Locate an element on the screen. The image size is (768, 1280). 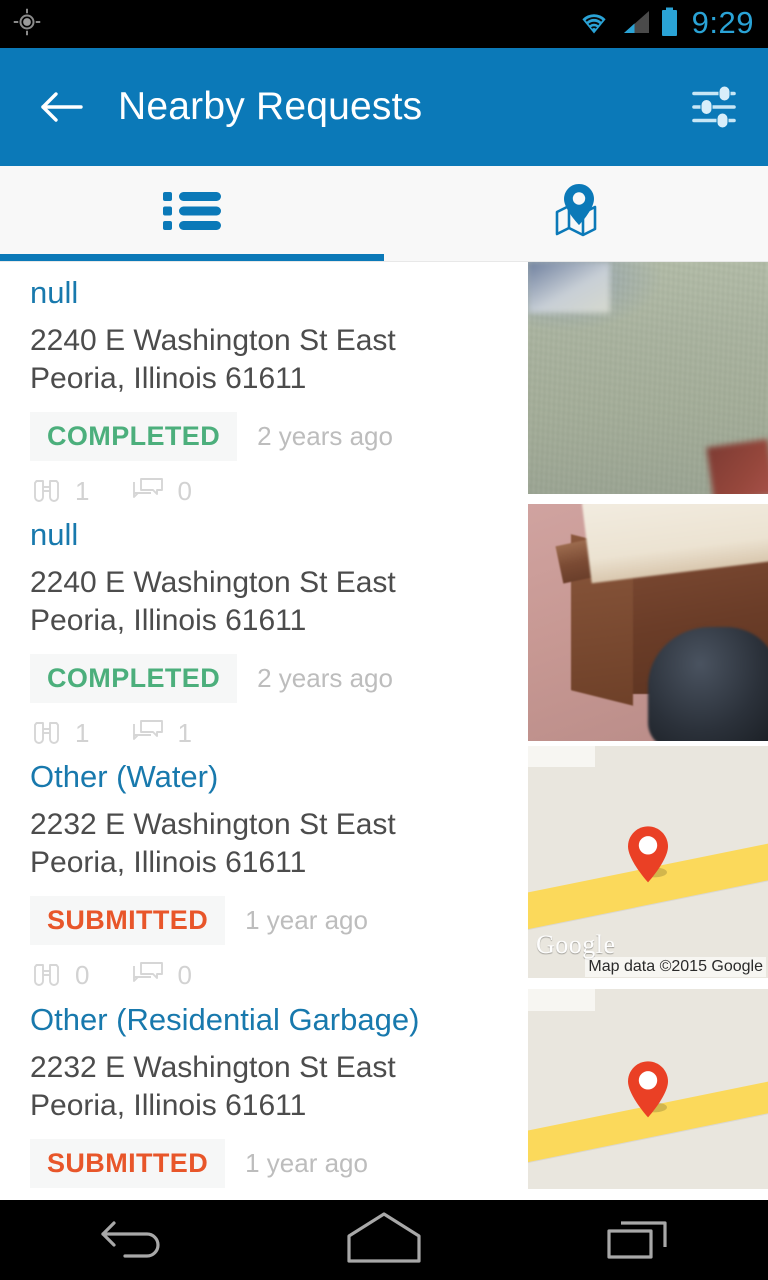
nav-home-button is located at coordinates (384, 1240).